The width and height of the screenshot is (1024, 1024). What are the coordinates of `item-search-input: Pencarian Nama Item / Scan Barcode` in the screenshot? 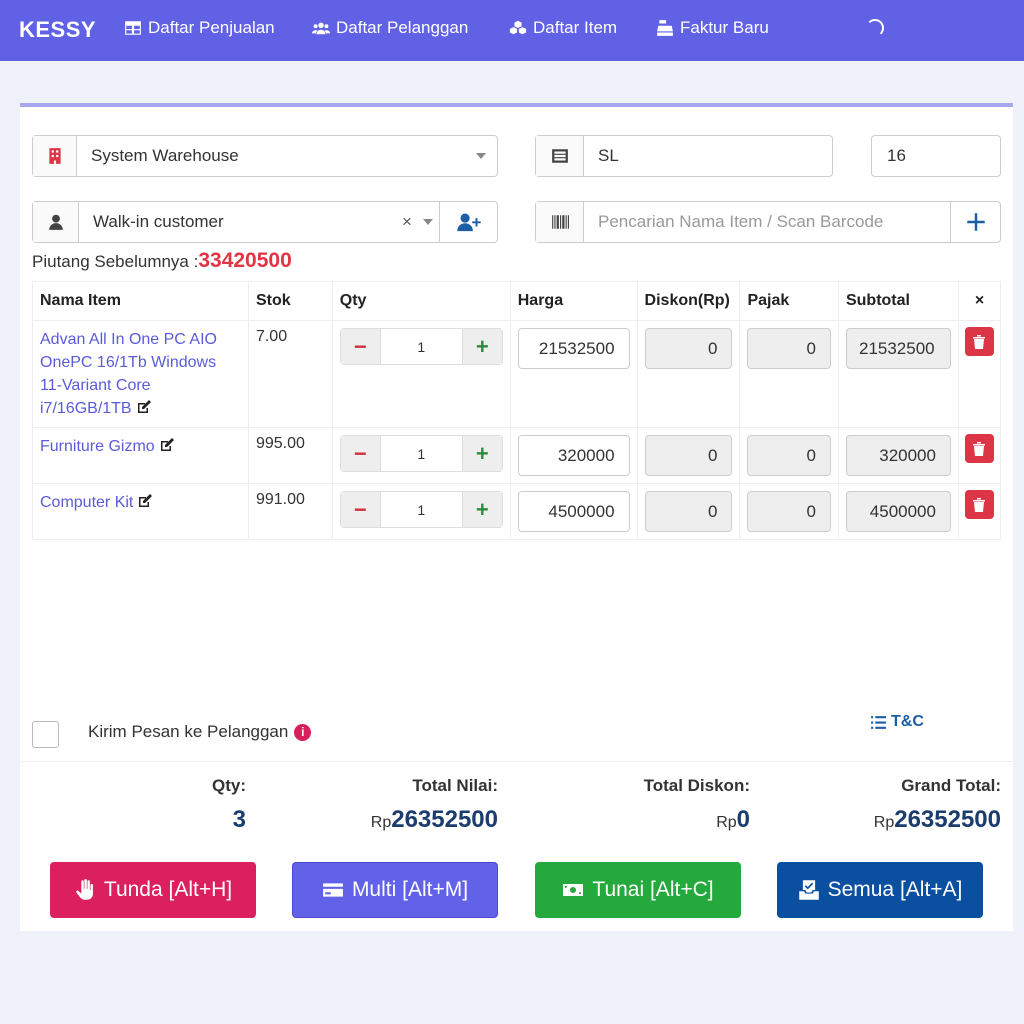 It's located at (767, 222).